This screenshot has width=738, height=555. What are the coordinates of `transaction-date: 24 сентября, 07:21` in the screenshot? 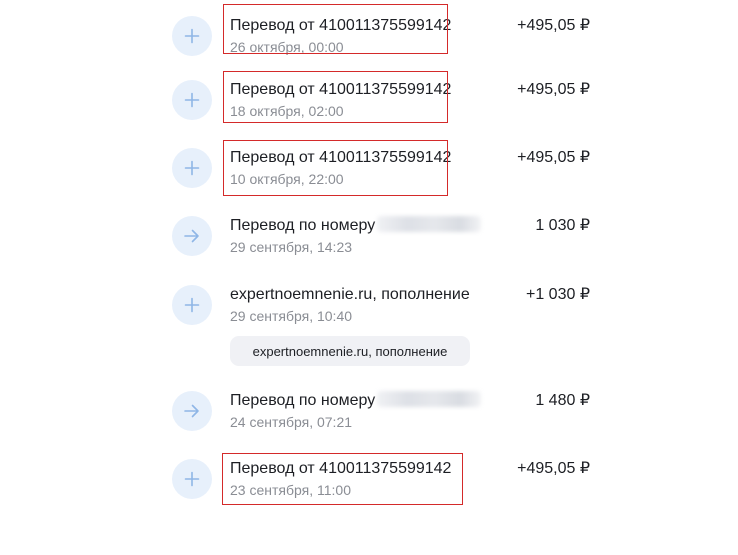 It's located at (291, 422).